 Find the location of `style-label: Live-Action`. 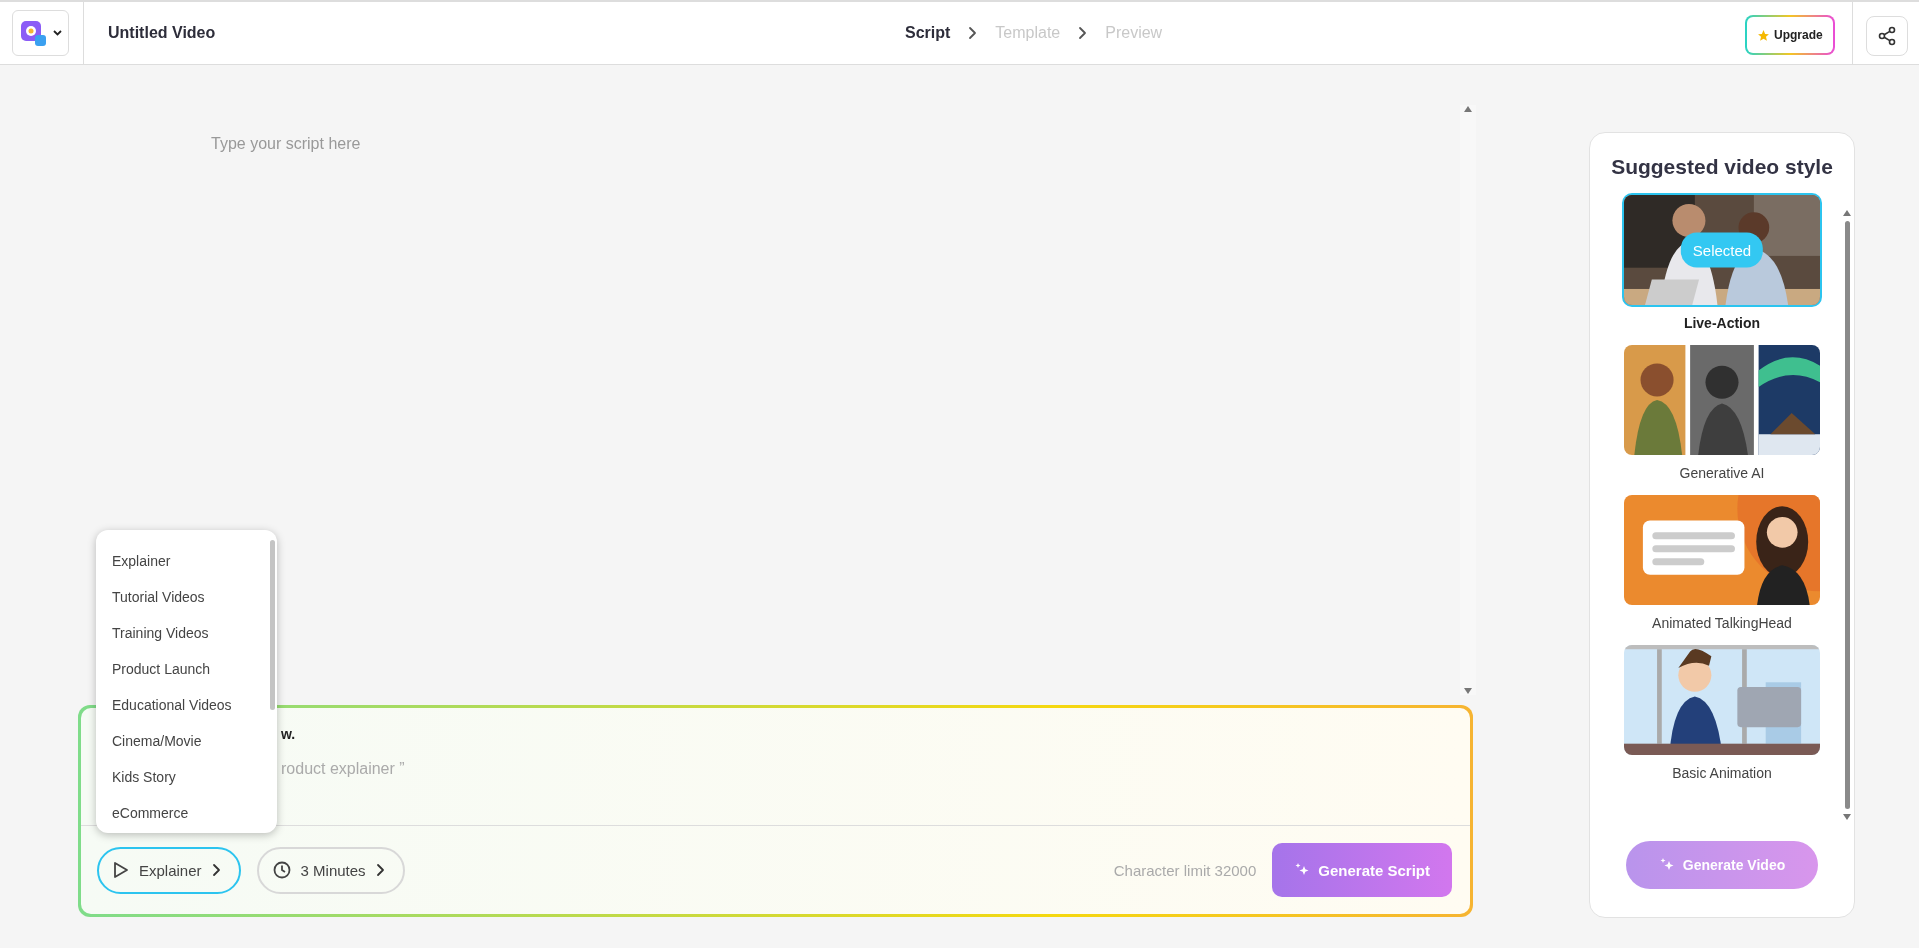

style-label: Live-Action is located at coordinates (1722, 323).